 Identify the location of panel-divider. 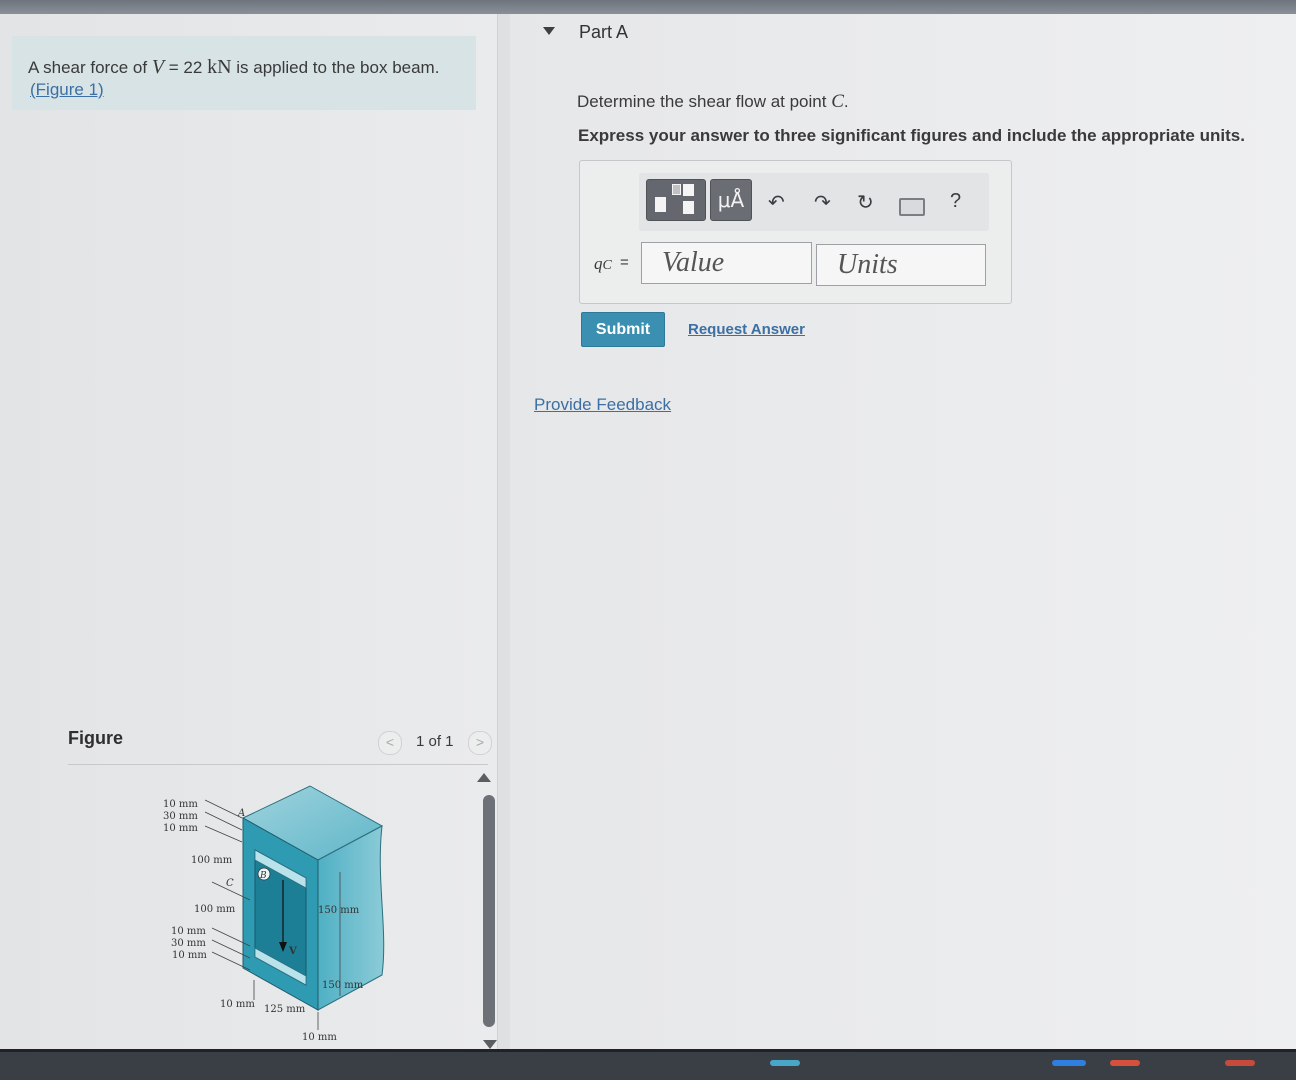
(504, 533).